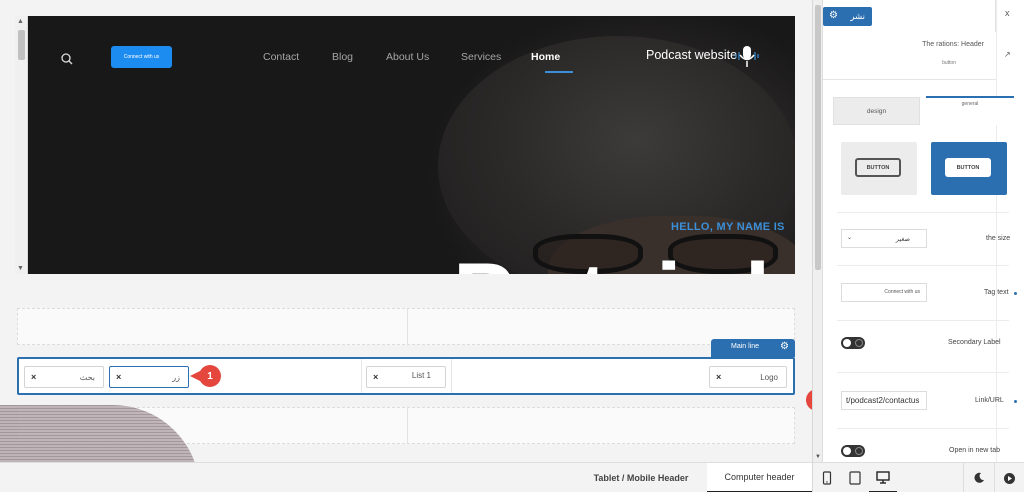  I want to click on secondary-label-label: Secondary Label, so click(974, 342).